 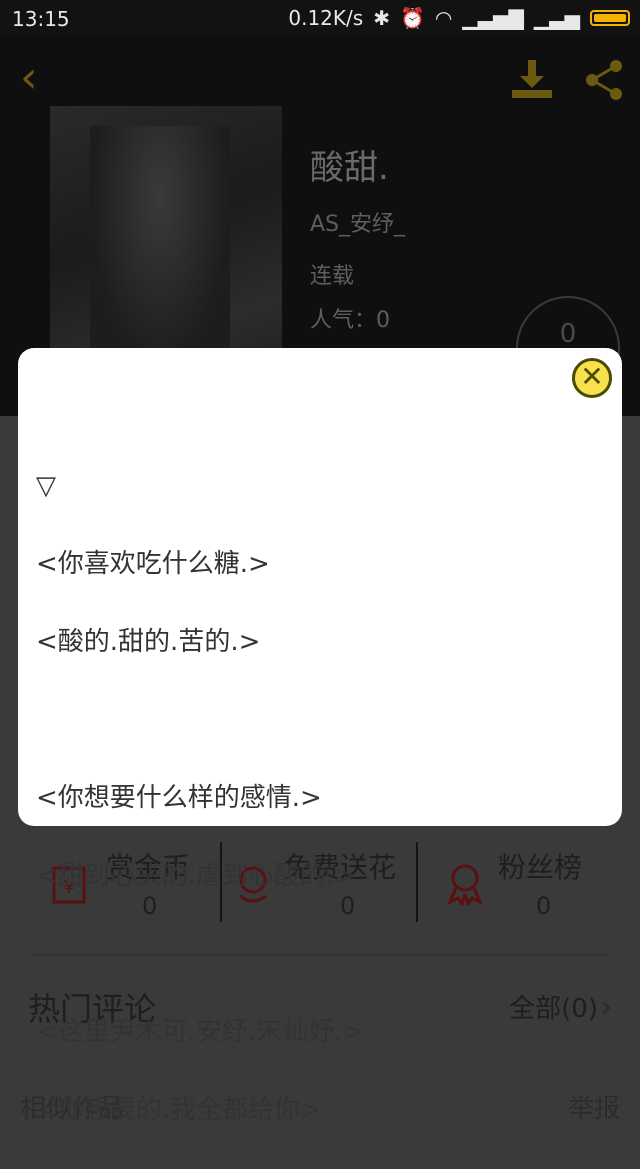 What do you see at coordinates (179, 1110) in the screenshot?
I see `intro-line: <你想要的.我全都给你>` at bounding box center [179, 1110].